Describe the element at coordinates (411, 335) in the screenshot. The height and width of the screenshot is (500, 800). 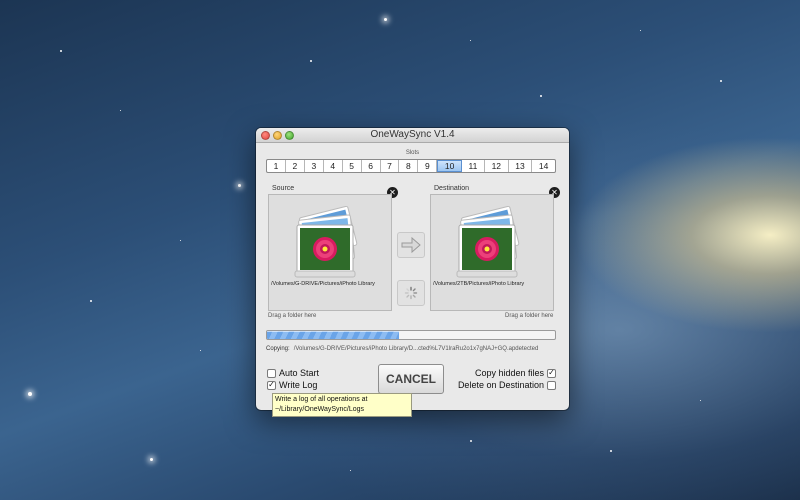
I see `progress-bar` at that location.